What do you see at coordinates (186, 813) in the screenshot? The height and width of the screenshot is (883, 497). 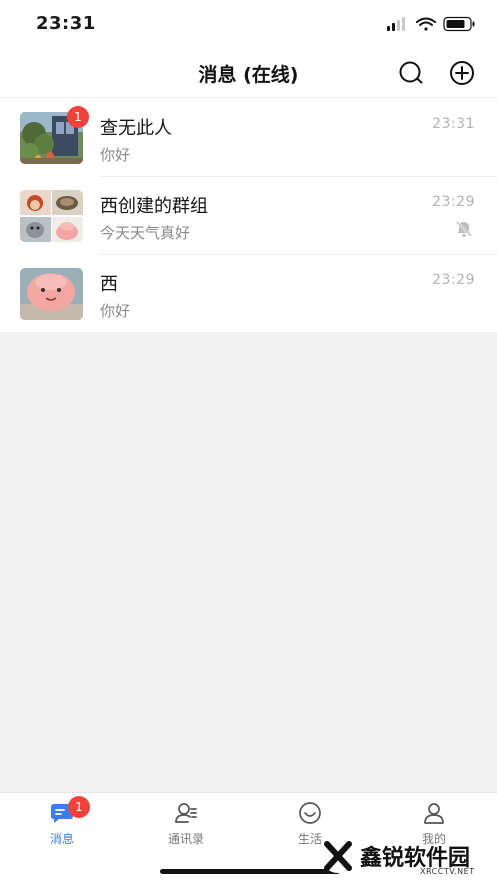 I see `contacts-icon` at bounding box center [186, 813].